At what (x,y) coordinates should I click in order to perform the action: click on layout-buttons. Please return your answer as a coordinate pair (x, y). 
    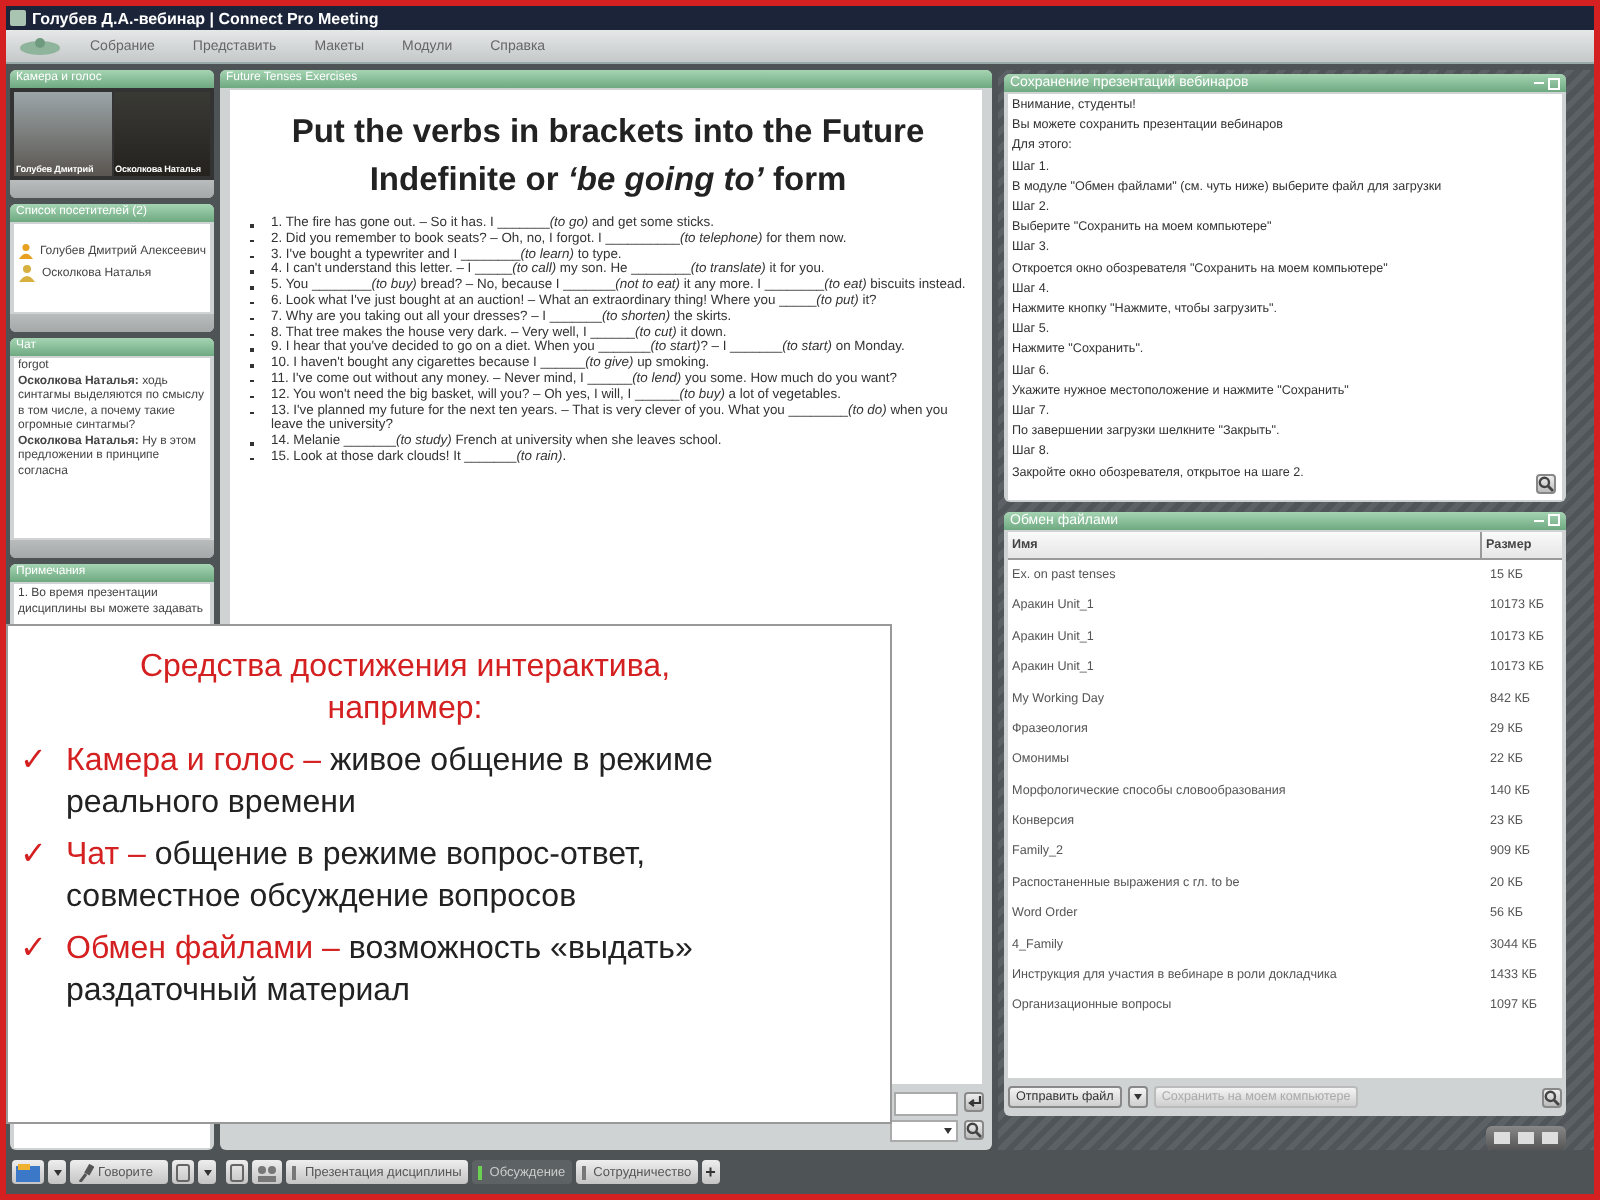
    Looking at the image, I should click on (1526, 1138).